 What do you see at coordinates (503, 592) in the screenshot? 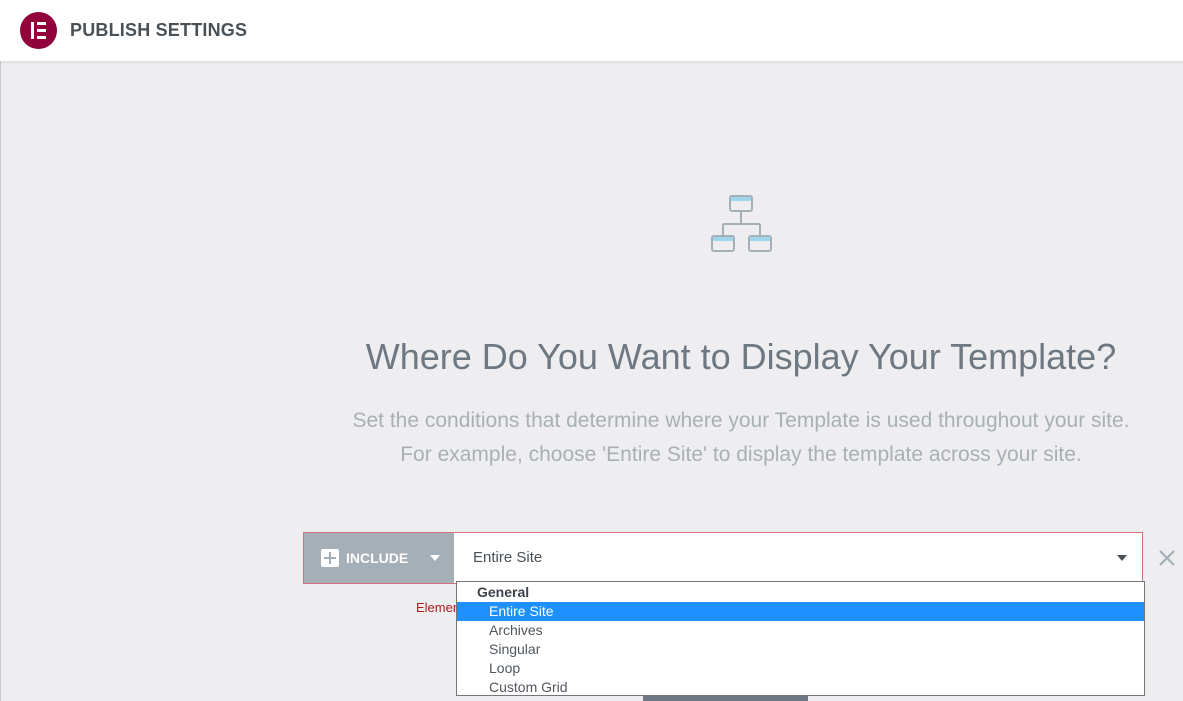
I see `option-group-general: General` at bounding box center [503, 592].